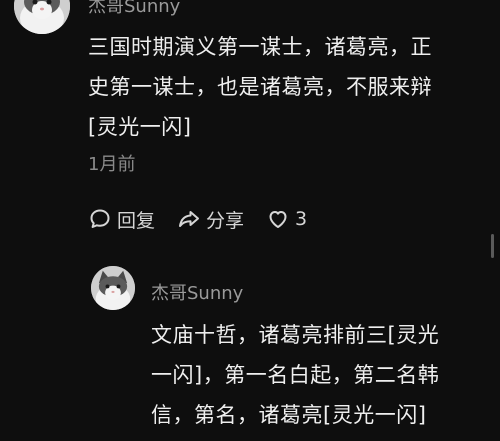  I want to click on comment-text-line: [灵光一闪], so click(140, 127).